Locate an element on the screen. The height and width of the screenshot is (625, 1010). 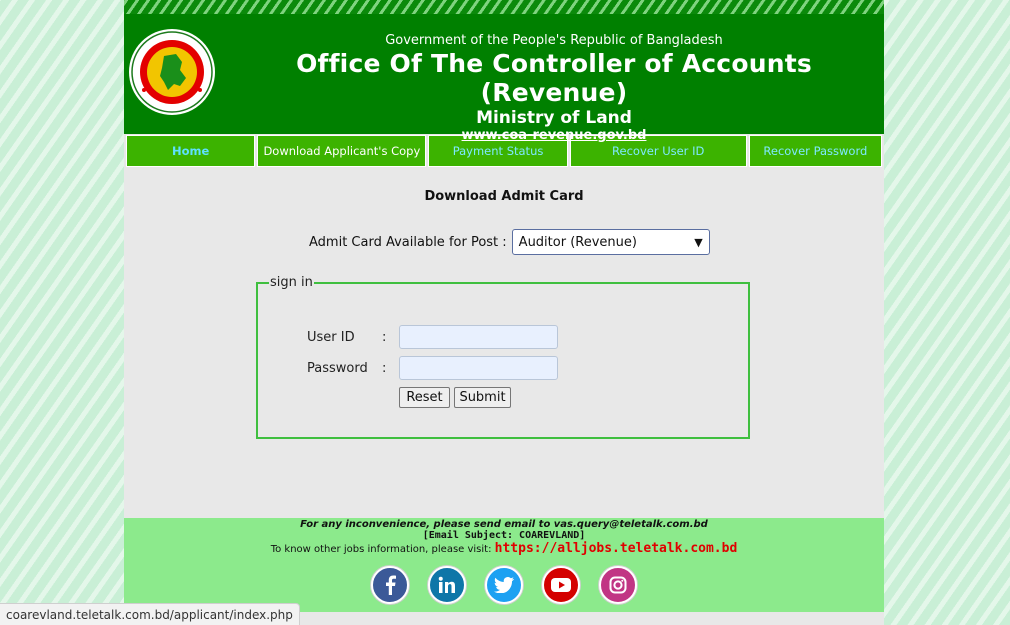
submit-button: Submit is located at coordinates (482, 397).